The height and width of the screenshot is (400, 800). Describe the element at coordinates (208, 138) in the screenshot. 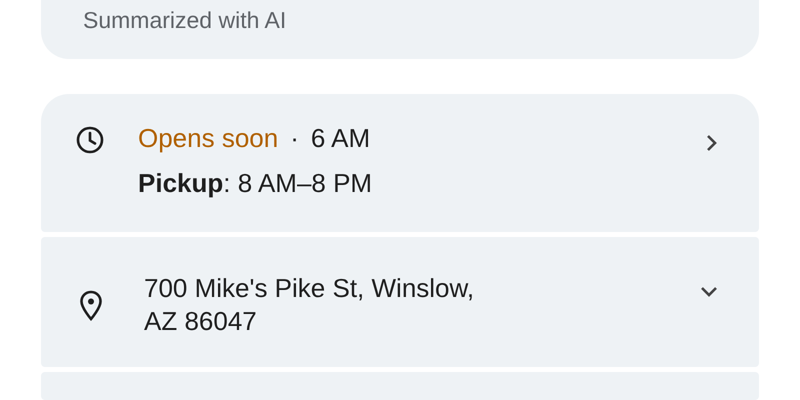

I see `open-status: Opens soon` at that location.